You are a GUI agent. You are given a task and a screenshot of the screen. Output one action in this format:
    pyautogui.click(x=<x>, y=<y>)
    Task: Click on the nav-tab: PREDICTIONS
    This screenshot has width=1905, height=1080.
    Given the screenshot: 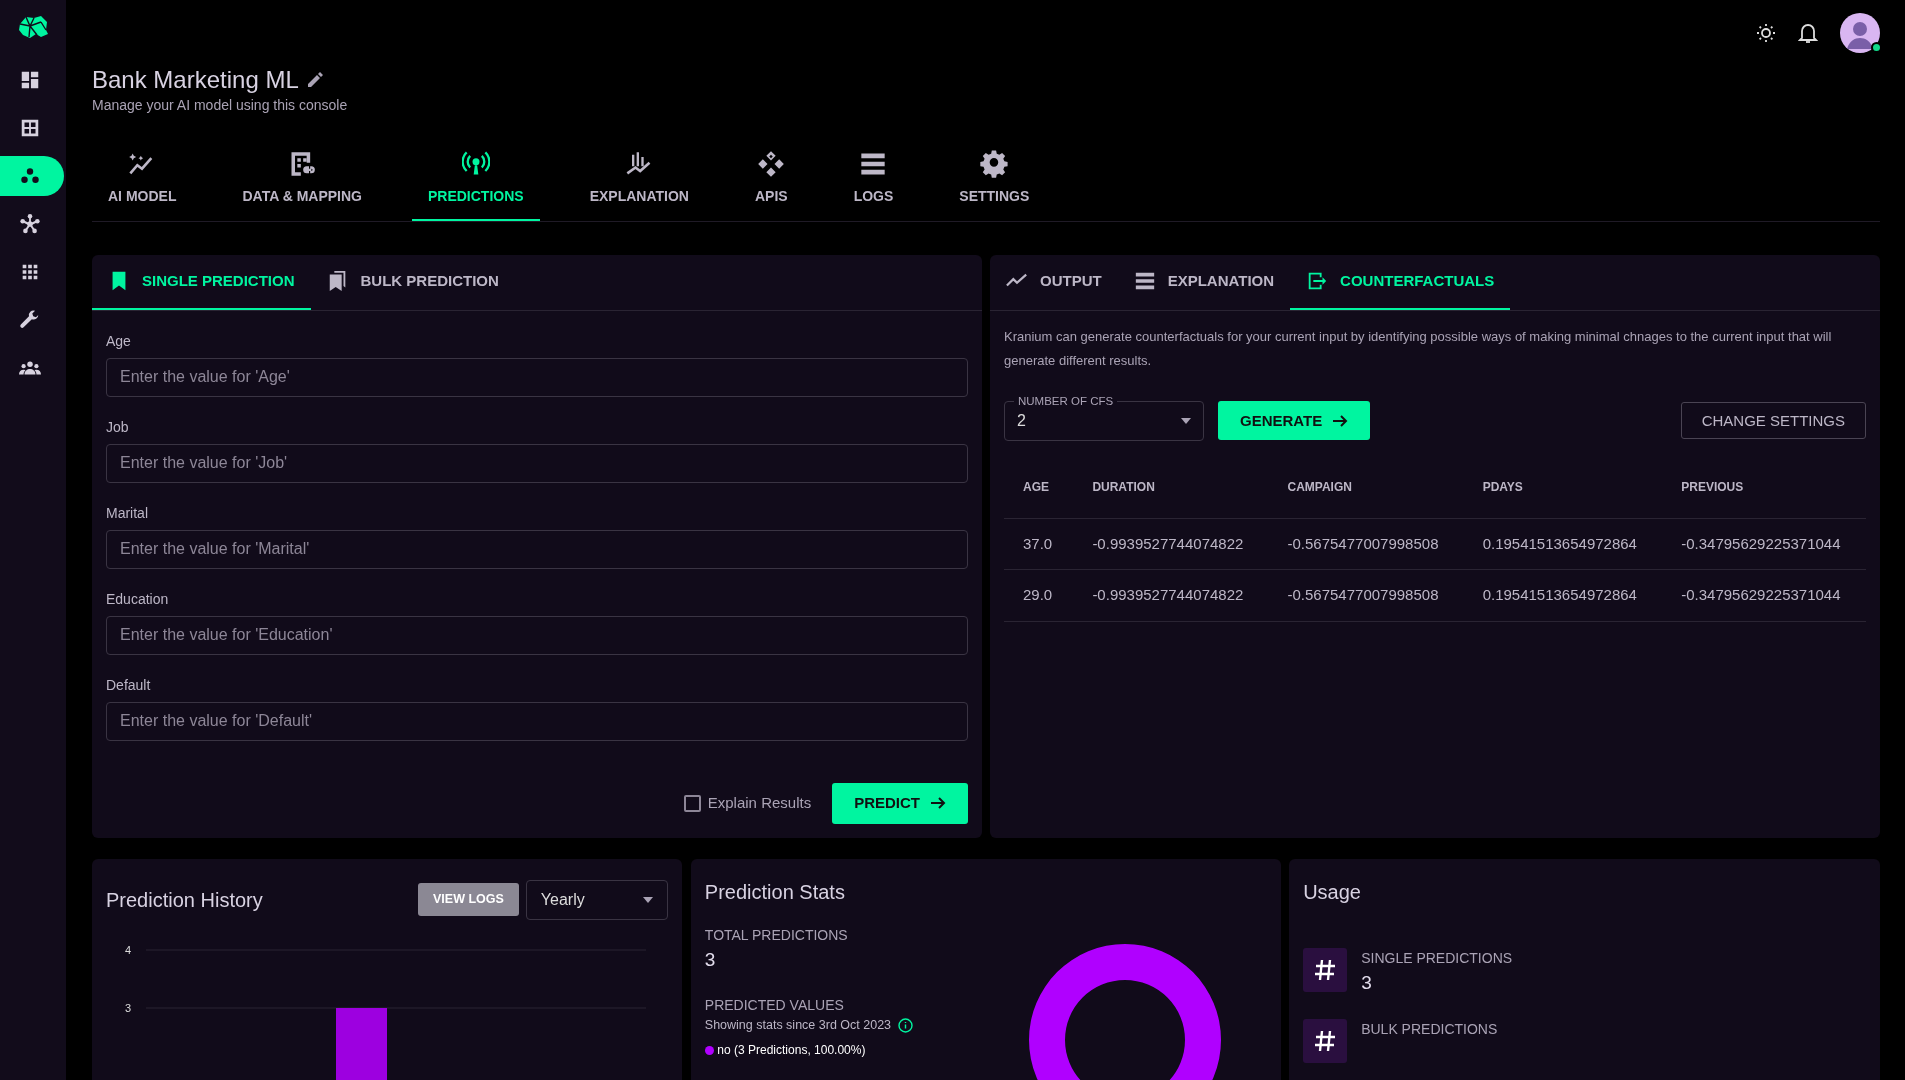 What is the action you would take?
    pyautogui.click(x=475, y=183)
    